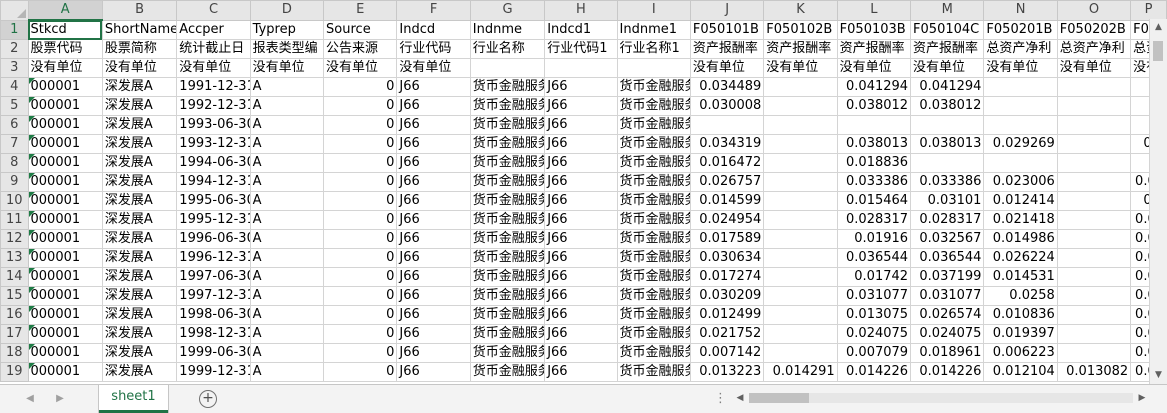 This screenshot has width=1167, height=413. Describe the element at coordinates (947, 258) in the screenshot. I see `cell-m13: 0.036544` at that location.